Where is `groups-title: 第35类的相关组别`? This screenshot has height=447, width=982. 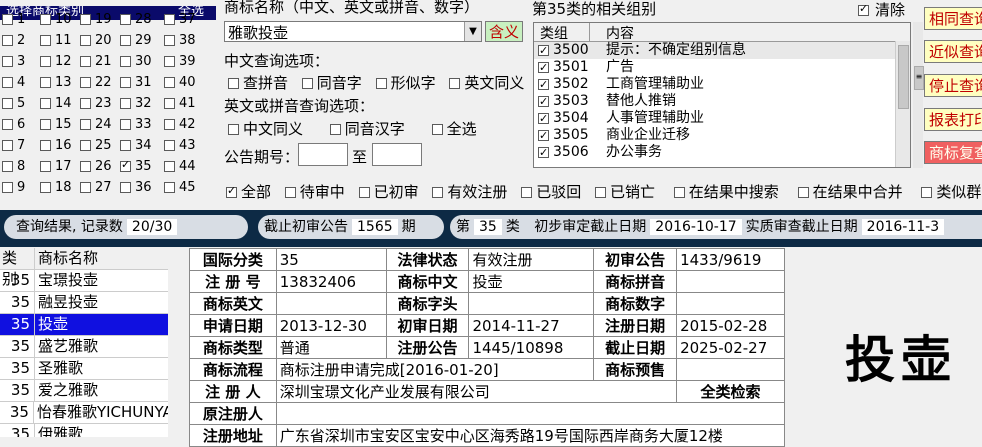 groups-title: 第35类的相关组别 is located at coordinates (594, 9).